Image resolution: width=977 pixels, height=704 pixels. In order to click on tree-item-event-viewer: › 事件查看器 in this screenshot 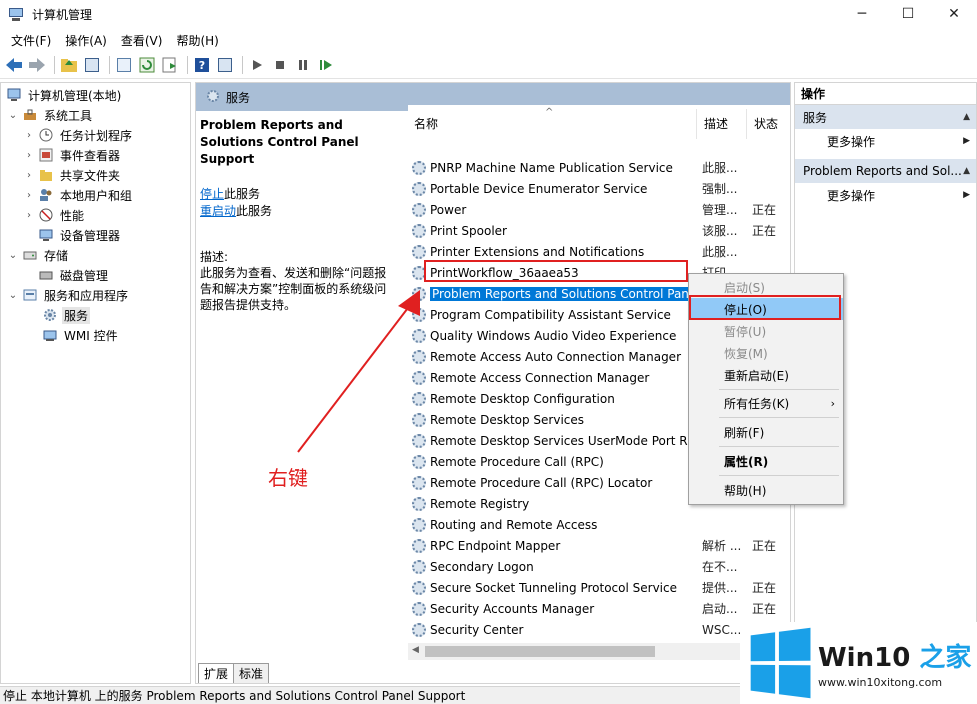, I will do `click(72, 155)`.